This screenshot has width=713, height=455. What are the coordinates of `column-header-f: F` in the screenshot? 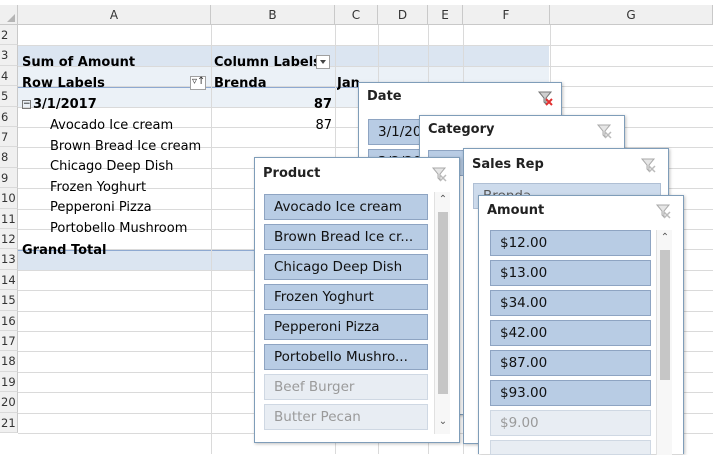 It's located at (506, 15).